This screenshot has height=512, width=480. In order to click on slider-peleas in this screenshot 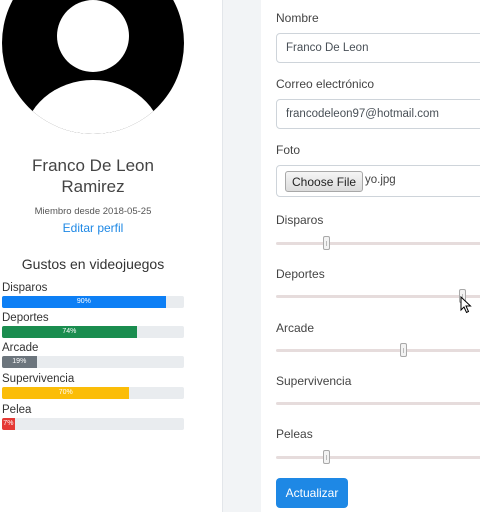, I will do `click(378, 457)`.